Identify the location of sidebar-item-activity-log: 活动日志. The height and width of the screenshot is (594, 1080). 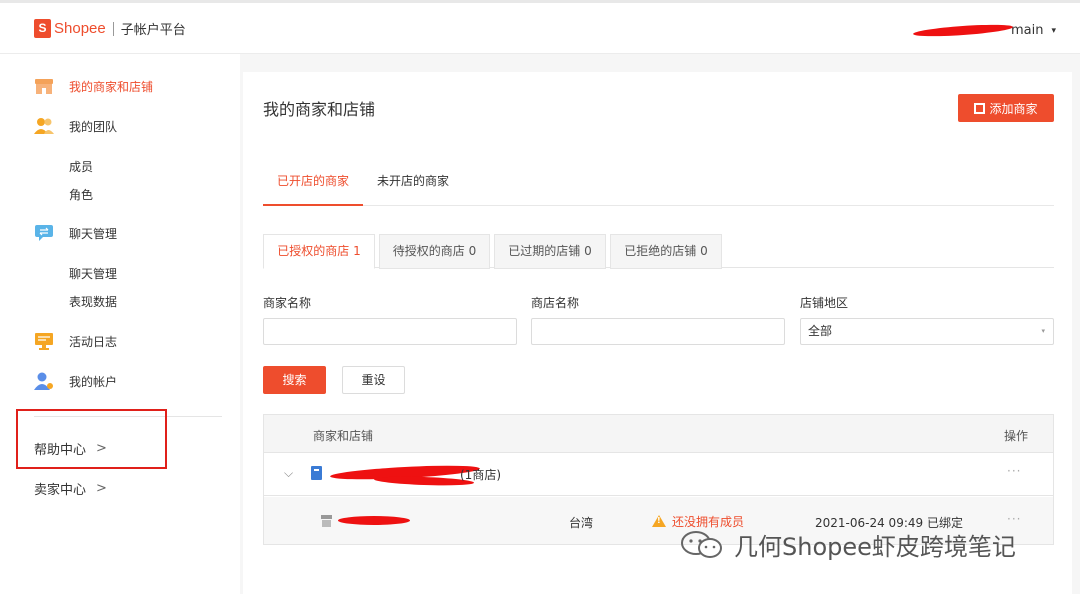
(75, 341).